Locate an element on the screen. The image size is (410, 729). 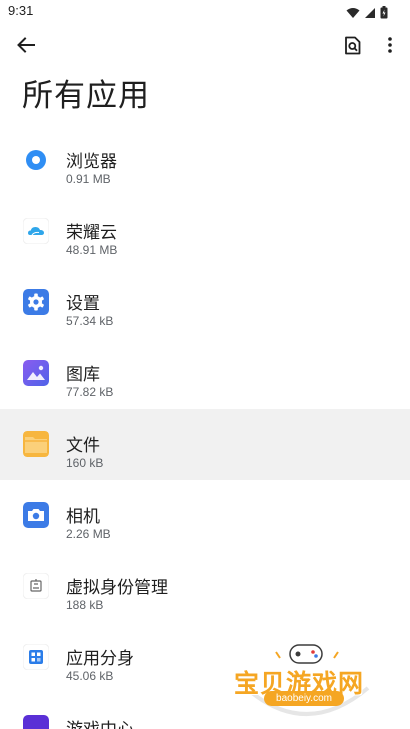
app-name: 应用分身 is located at coordinates (100, 659).